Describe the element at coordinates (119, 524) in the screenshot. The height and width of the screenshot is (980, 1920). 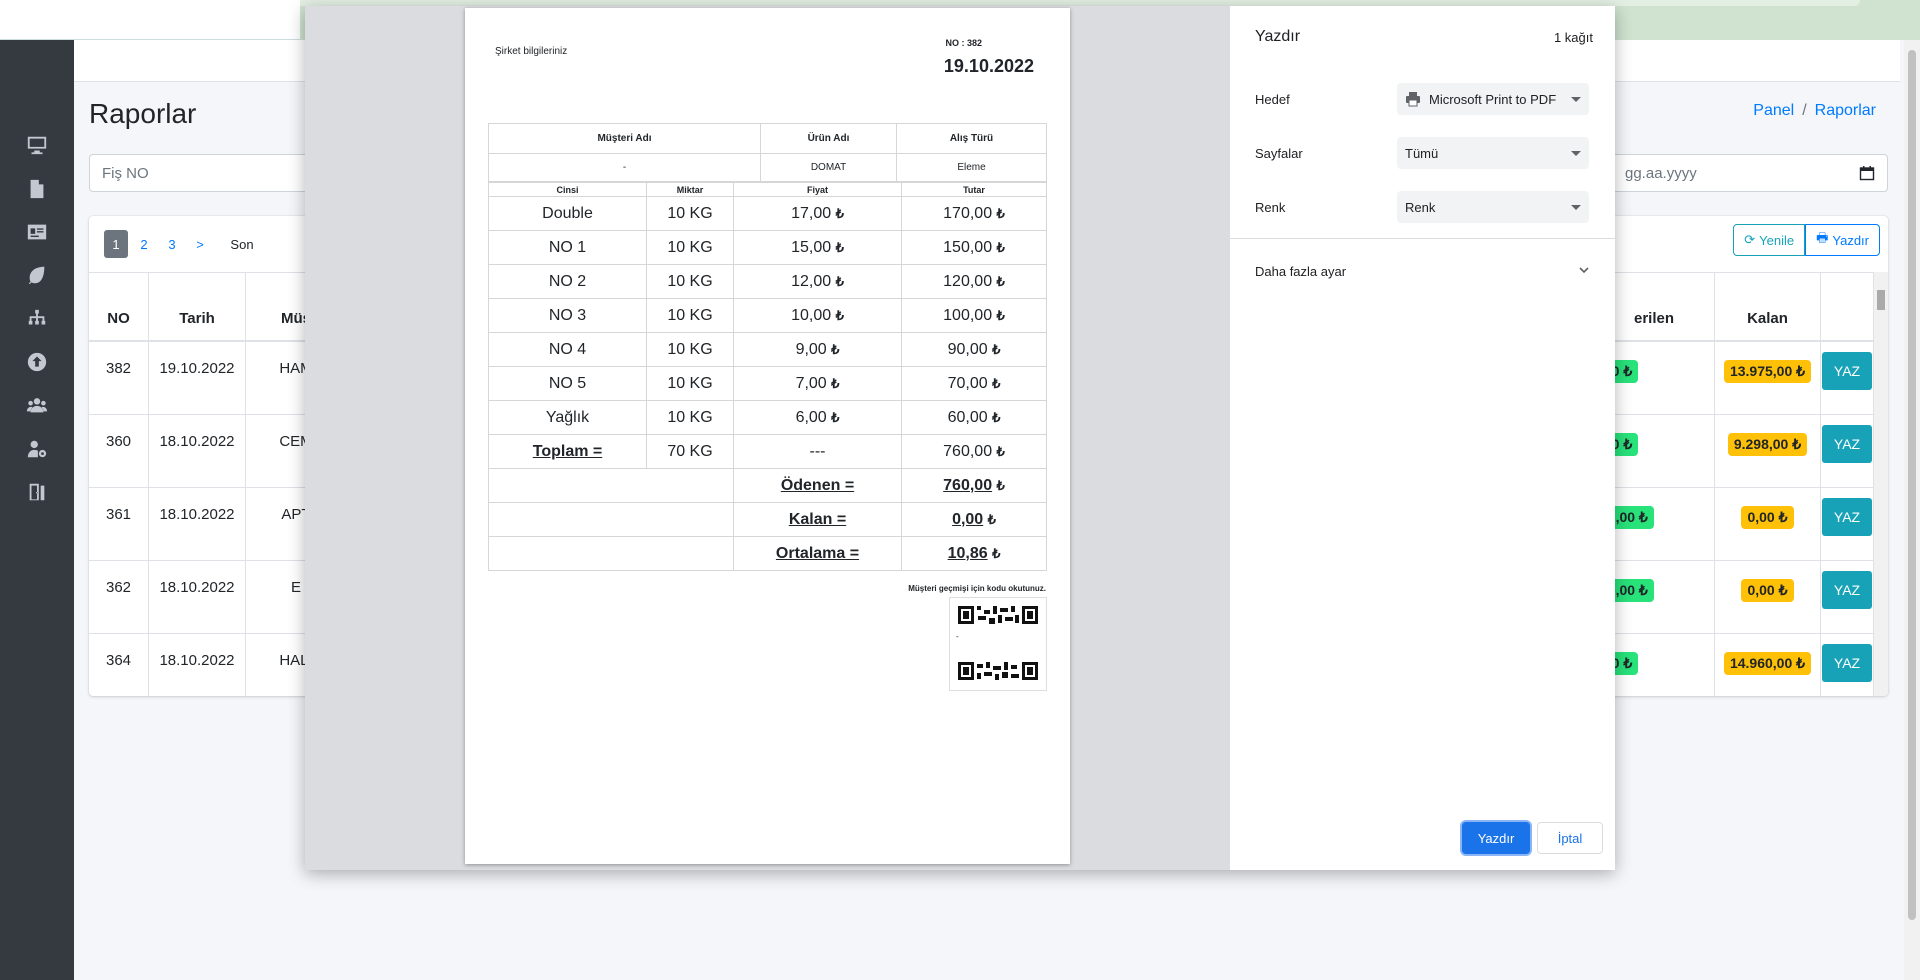
I see `cell-no: 361` at that location.